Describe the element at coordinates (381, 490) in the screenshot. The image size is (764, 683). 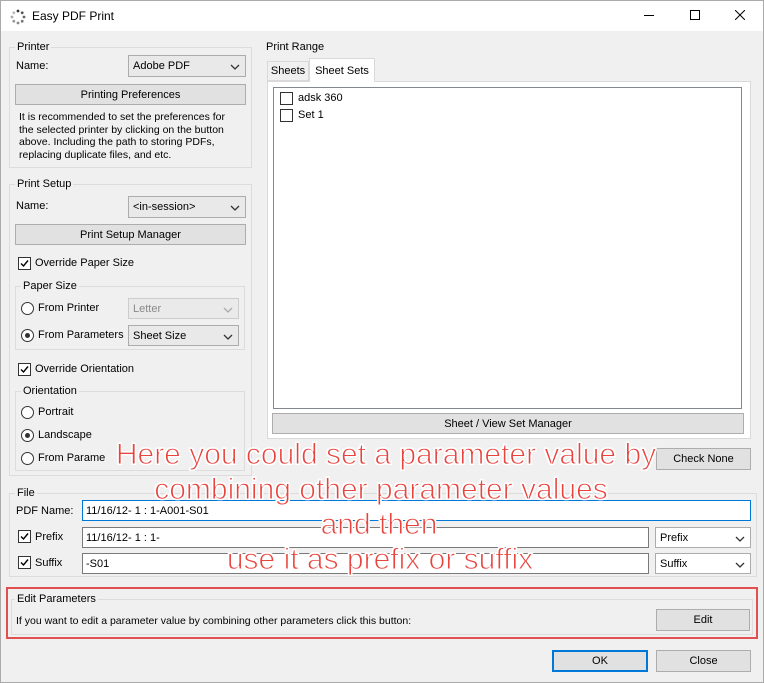
I see `annotation-line: combining other parameter values` at that location.